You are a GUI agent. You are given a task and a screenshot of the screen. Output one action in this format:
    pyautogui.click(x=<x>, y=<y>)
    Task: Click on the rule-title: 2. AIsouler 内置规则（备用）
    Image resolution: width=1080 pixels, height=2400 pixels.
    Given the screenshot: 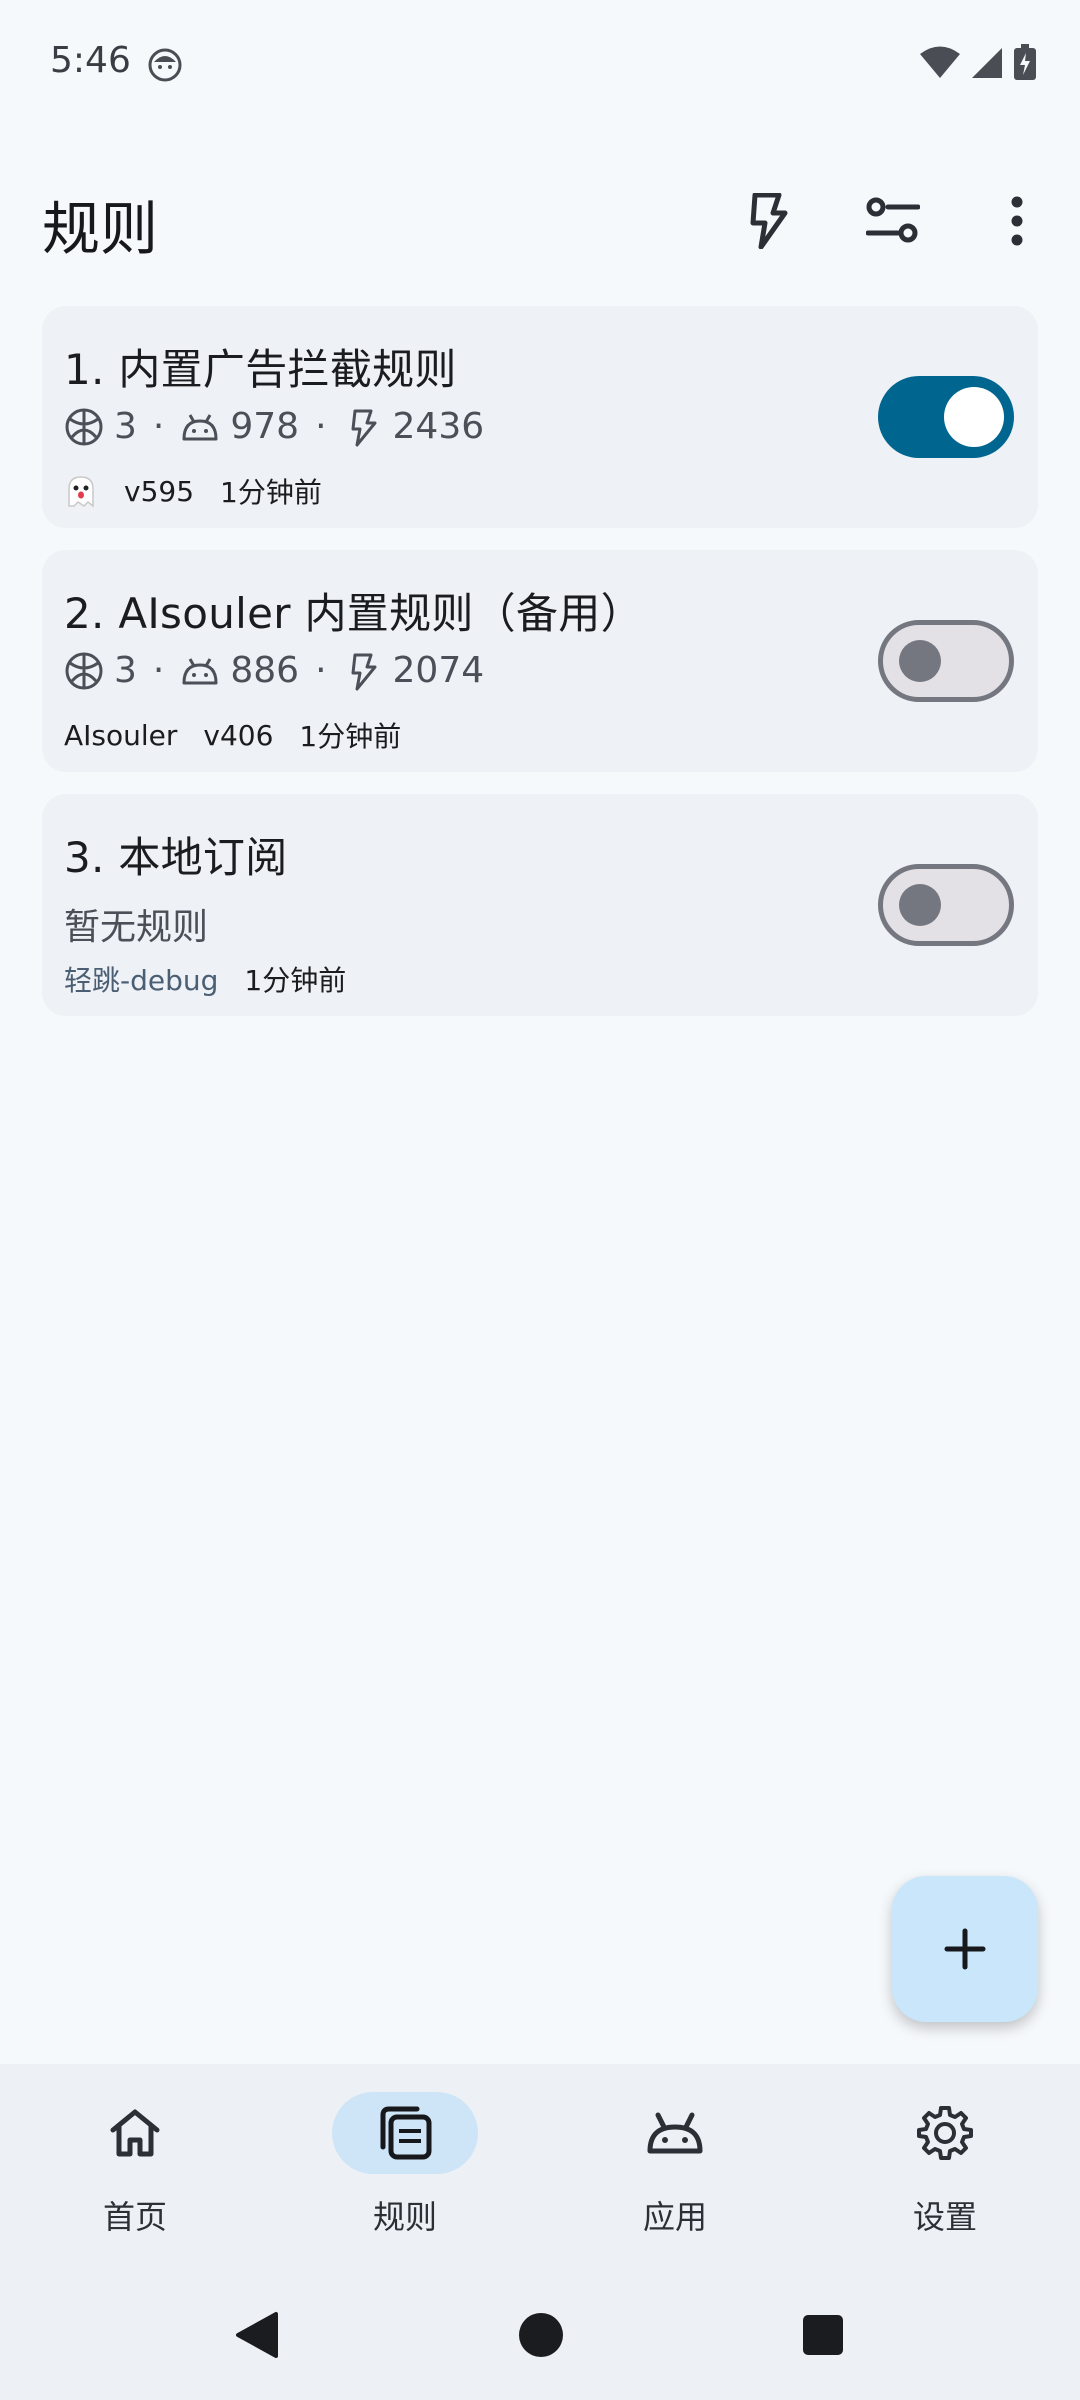 What is the action you would take?
    pyautogui.click(x=353, y=613)
    